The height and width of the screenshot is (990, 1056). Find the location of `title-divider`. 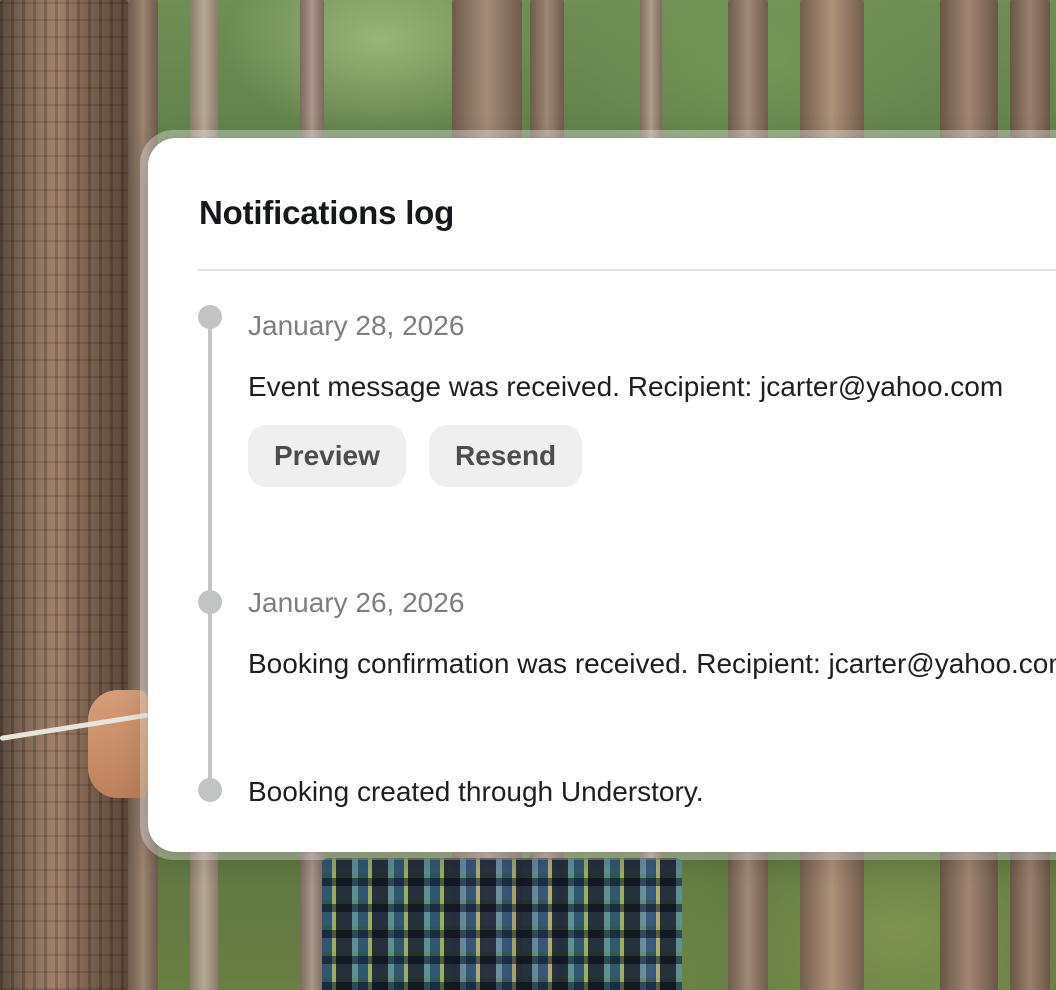

title-divider is located at coordinates (627, 270).